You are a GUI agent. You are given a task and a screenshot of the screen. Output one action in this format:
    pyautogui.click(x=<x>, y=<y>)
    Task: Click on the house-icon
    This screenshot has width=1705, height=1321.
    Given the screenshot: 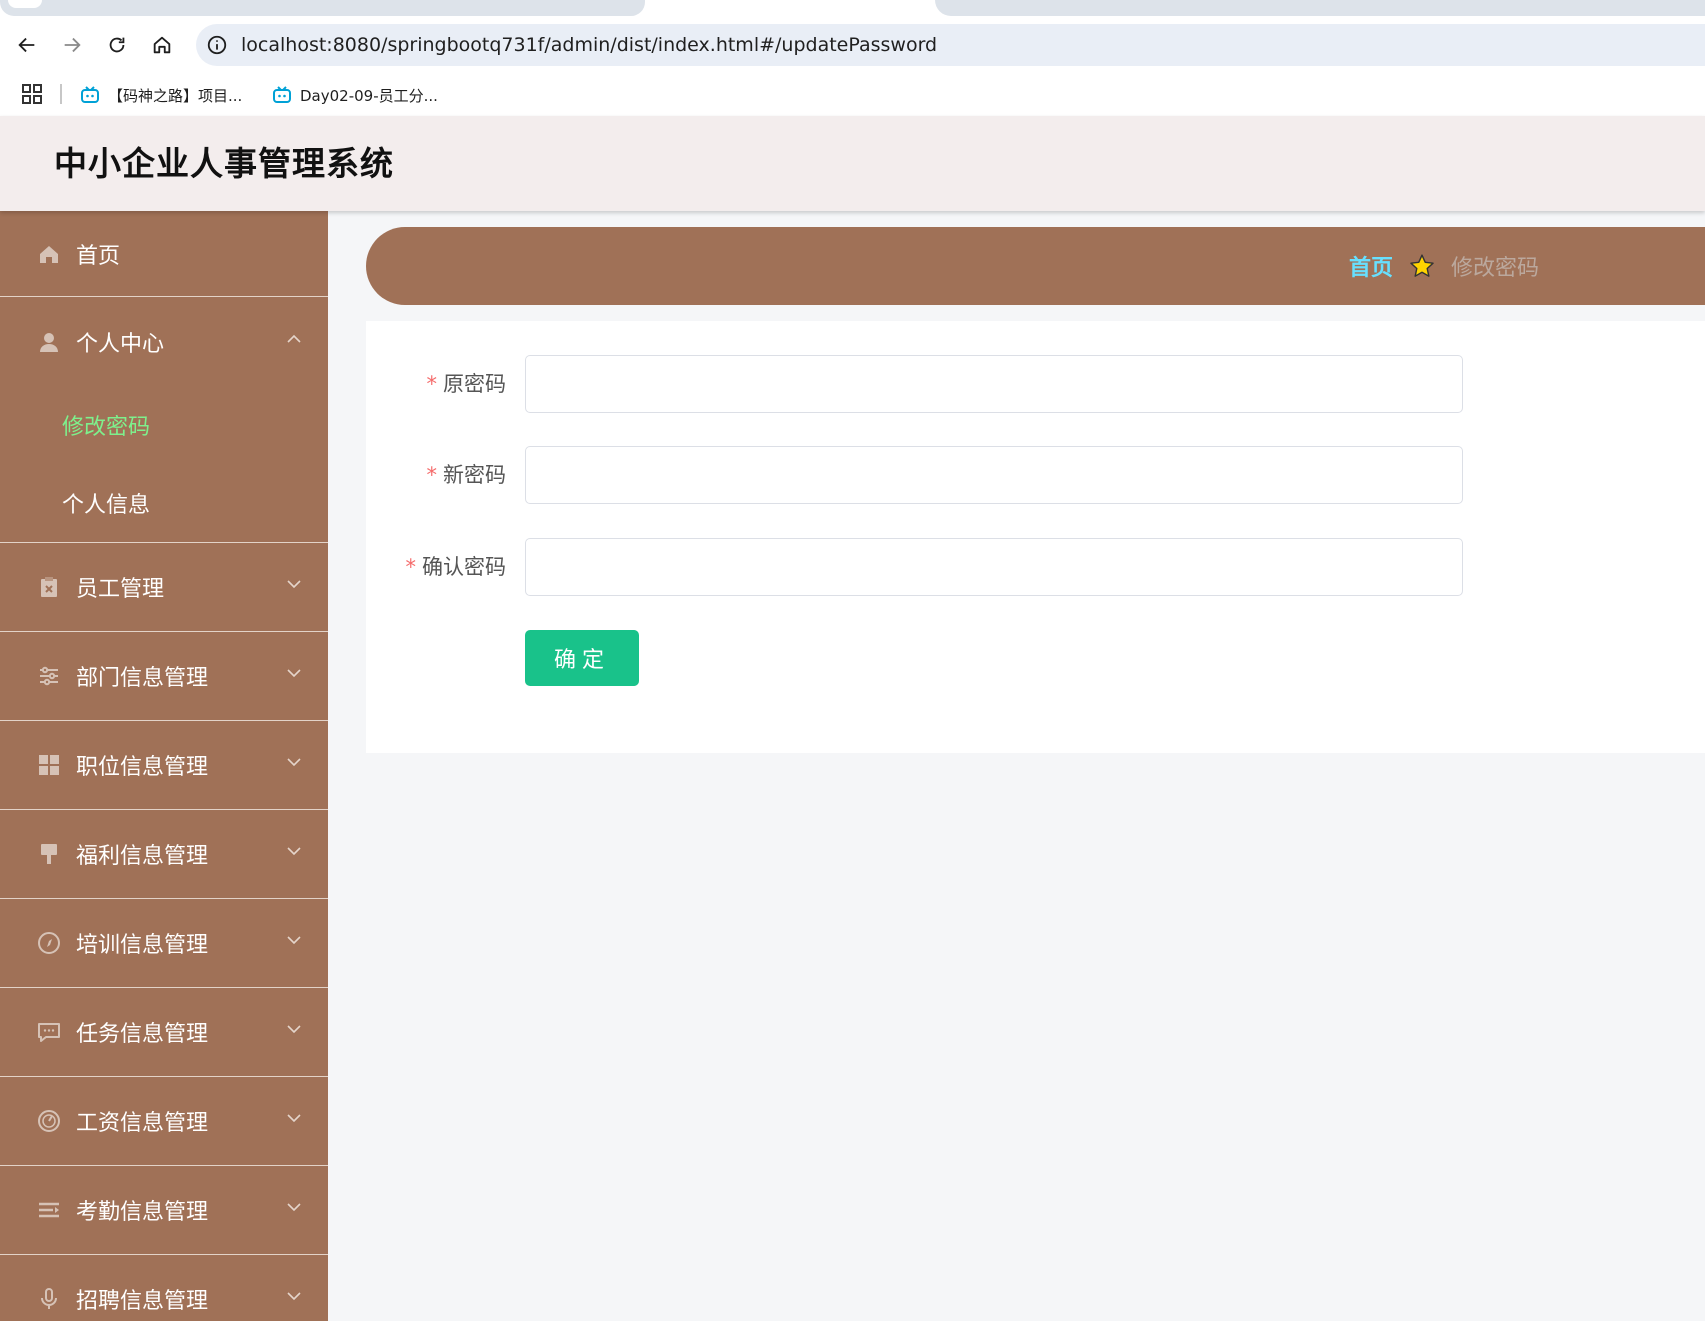 What is the action you would take?
    pyautogui.click(x=49, y=254)
    